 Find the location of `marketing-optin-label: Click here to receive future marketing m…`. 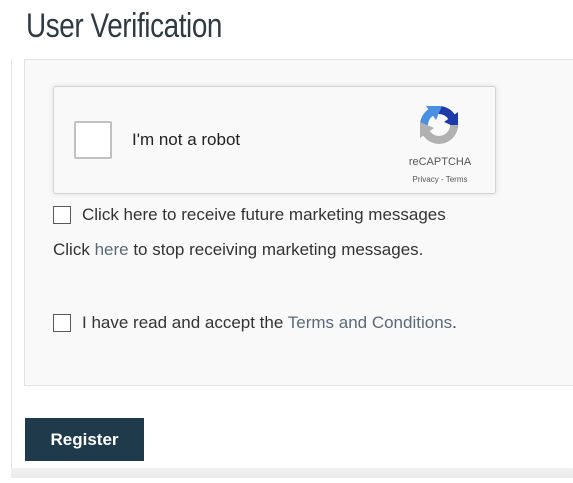

marketing-optin-label: Click here to receive future marketing m… is located at coordinates (264, 215).